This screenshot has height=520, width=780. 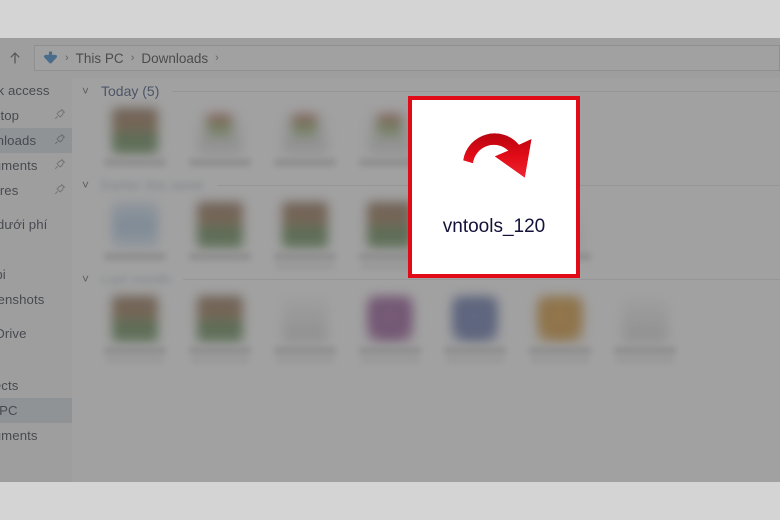 What do you see at coordinates (36, 385) in the screenshot?
I see `sidebar-item-projects: Projects` at bounding box center [36, 385].